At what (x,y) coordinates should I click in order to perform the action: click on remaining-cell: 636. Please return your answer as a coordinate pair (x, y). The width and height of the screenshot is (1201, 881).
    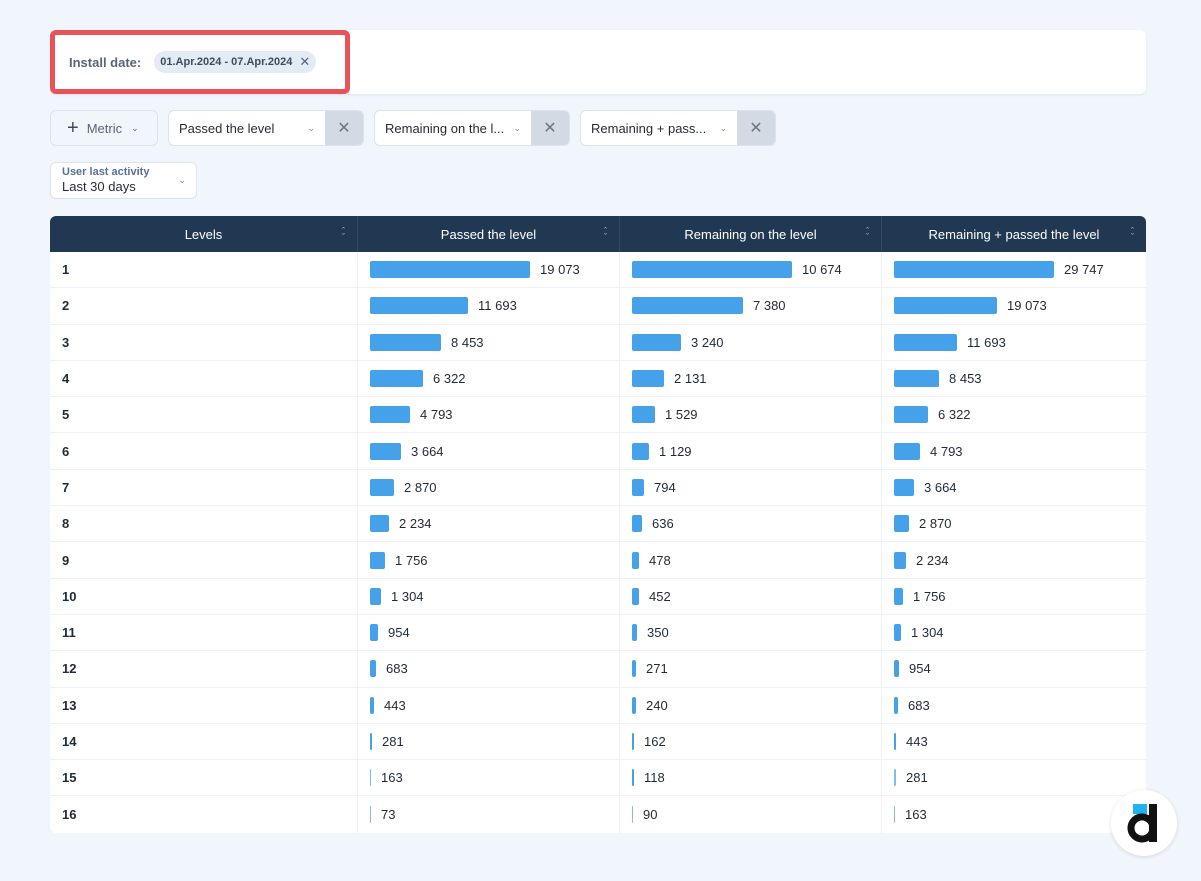
    Looking at the image, I should click on (751, 524).